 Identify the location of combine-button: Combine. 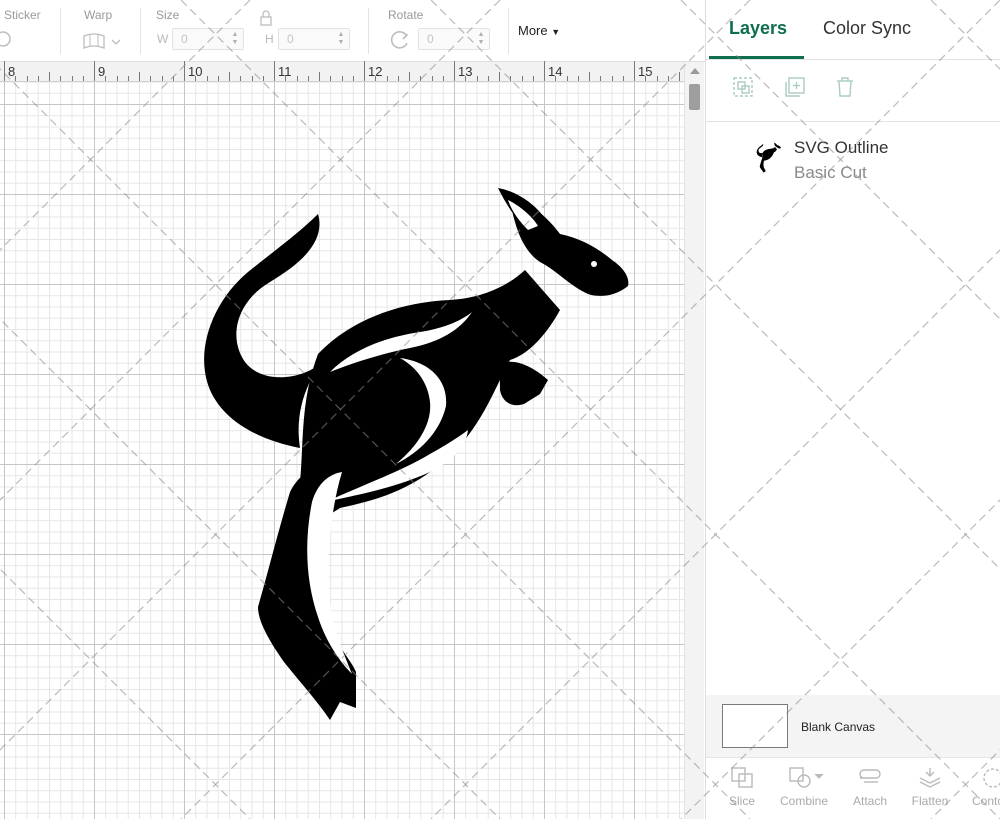
(804, 787).